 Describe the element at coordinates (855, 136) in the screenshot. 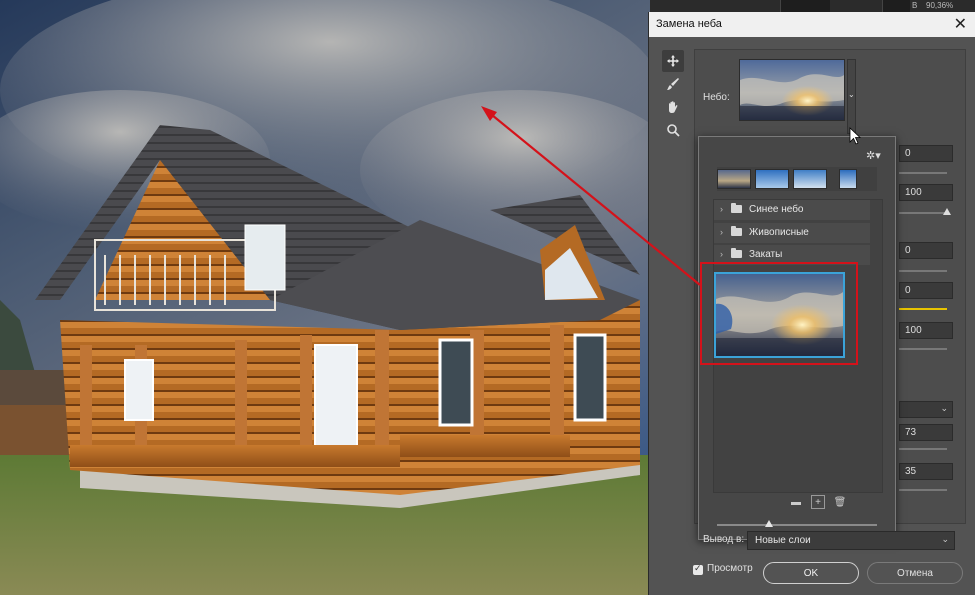

I see `cursor-icon` at that location.